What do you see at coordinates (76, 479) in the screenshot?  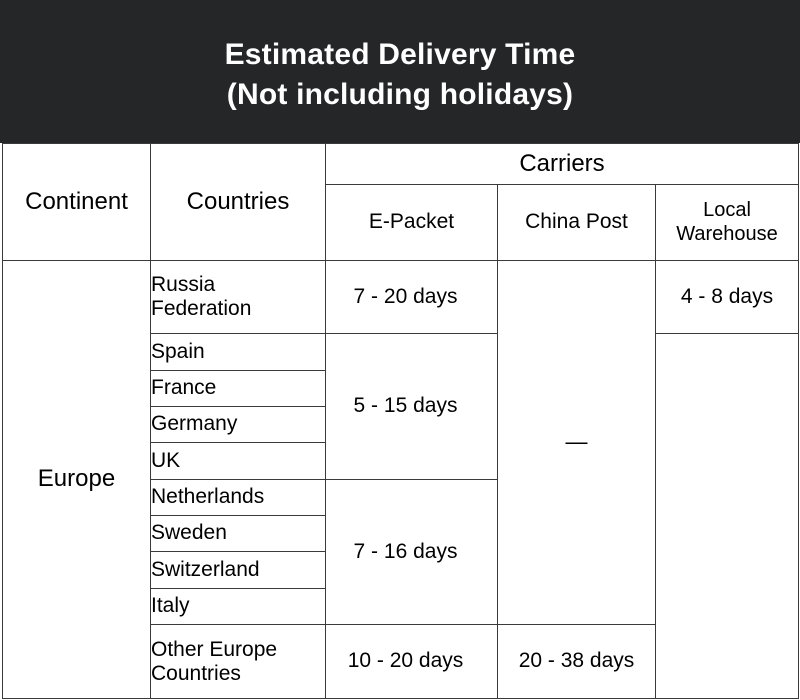 I see `cell-continent-europe: Europe` at bounding box center [76, 479].